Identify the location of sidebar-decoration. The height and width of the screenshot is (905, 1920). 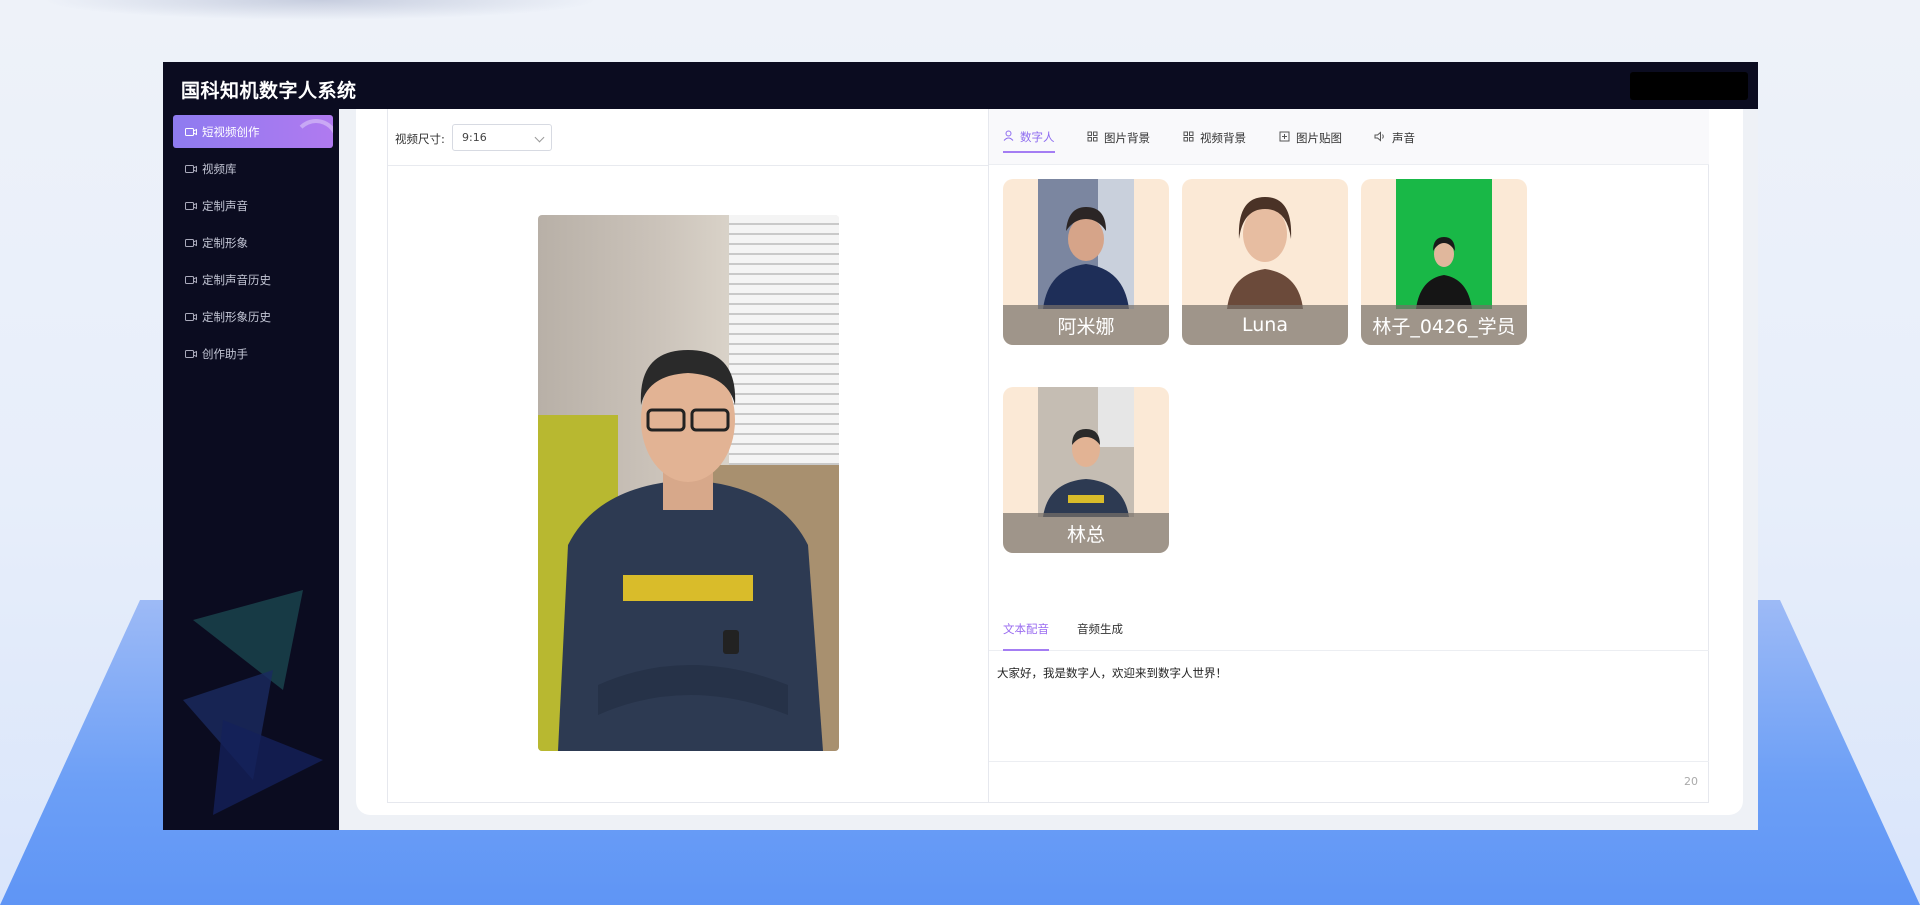
(253, 702).